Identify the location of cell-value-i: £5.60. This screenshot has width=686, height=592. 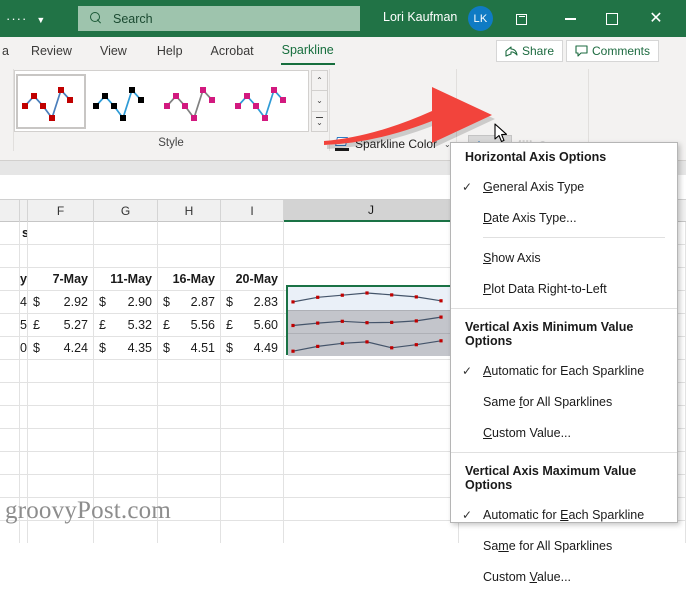
(252, 325).